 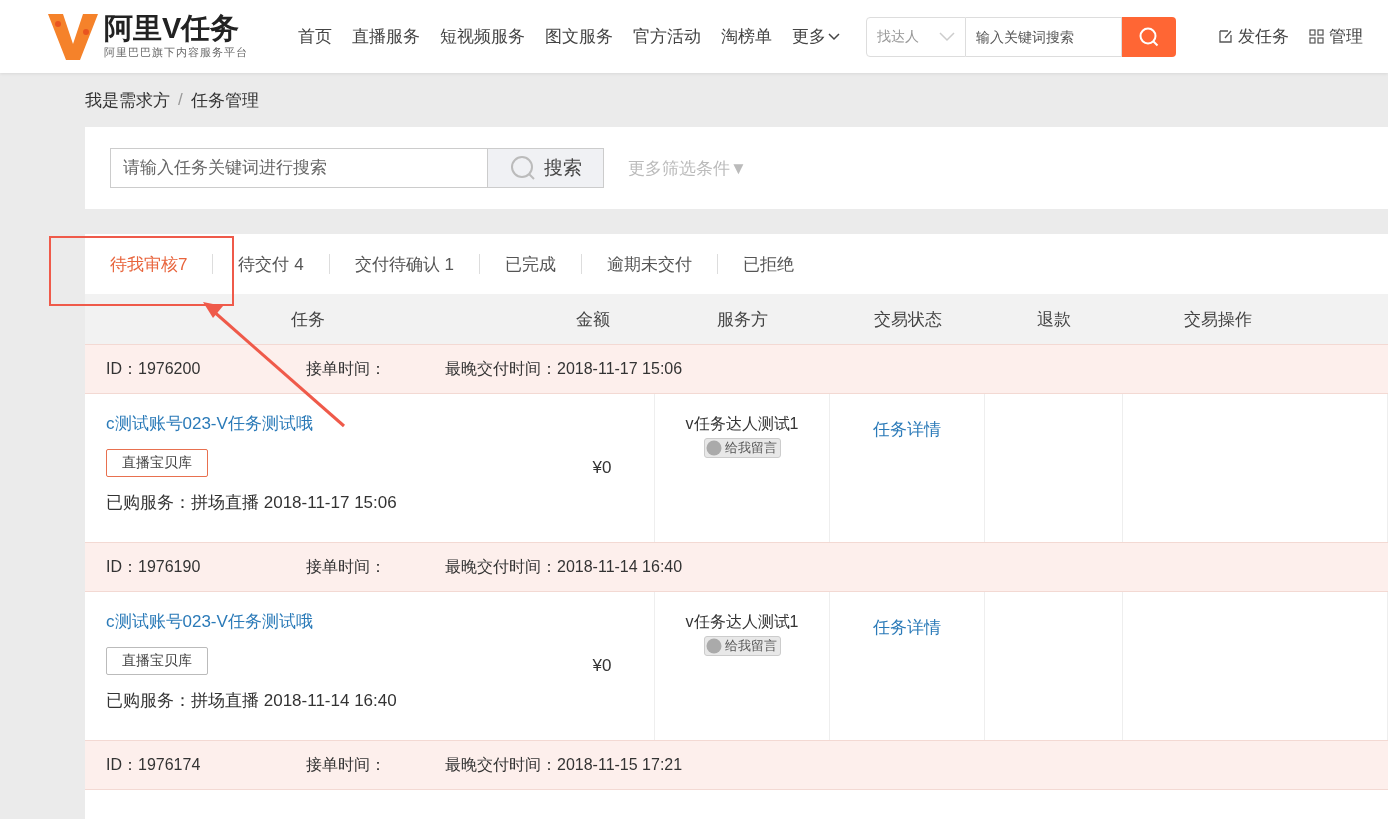 What do you see at coordinates (386, 36) in the screenshot?
I see `nav-link: 直播服务` at bounding box center [386, 36].